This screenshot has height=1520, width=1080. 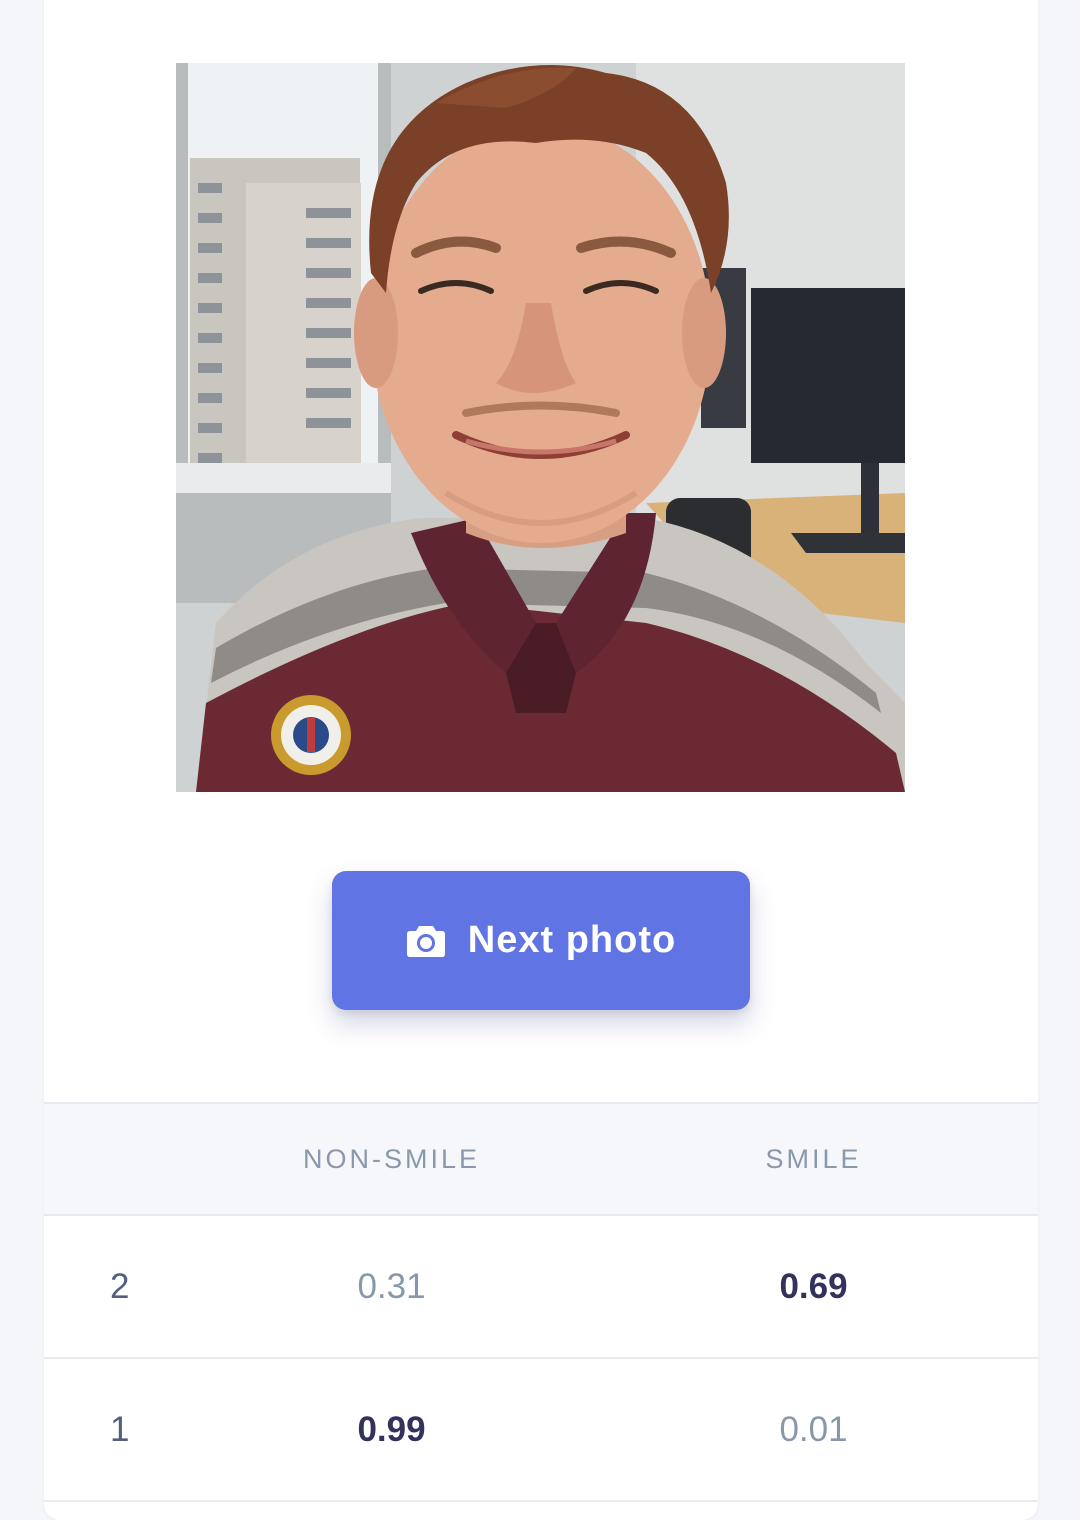 I want to click on column-header-non-smile: NON-SMILE, so click(x=391, y=1159).